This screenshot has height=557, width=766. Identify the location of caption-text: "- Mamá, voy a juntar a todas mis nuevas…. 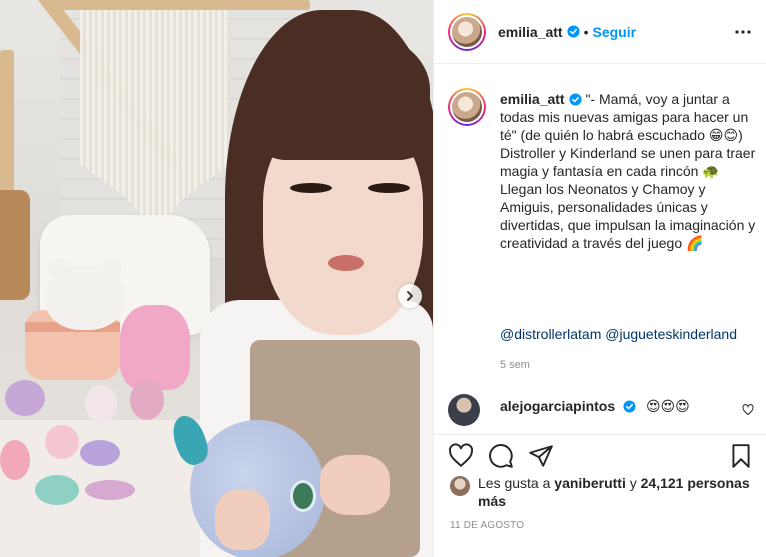
(628, 171).